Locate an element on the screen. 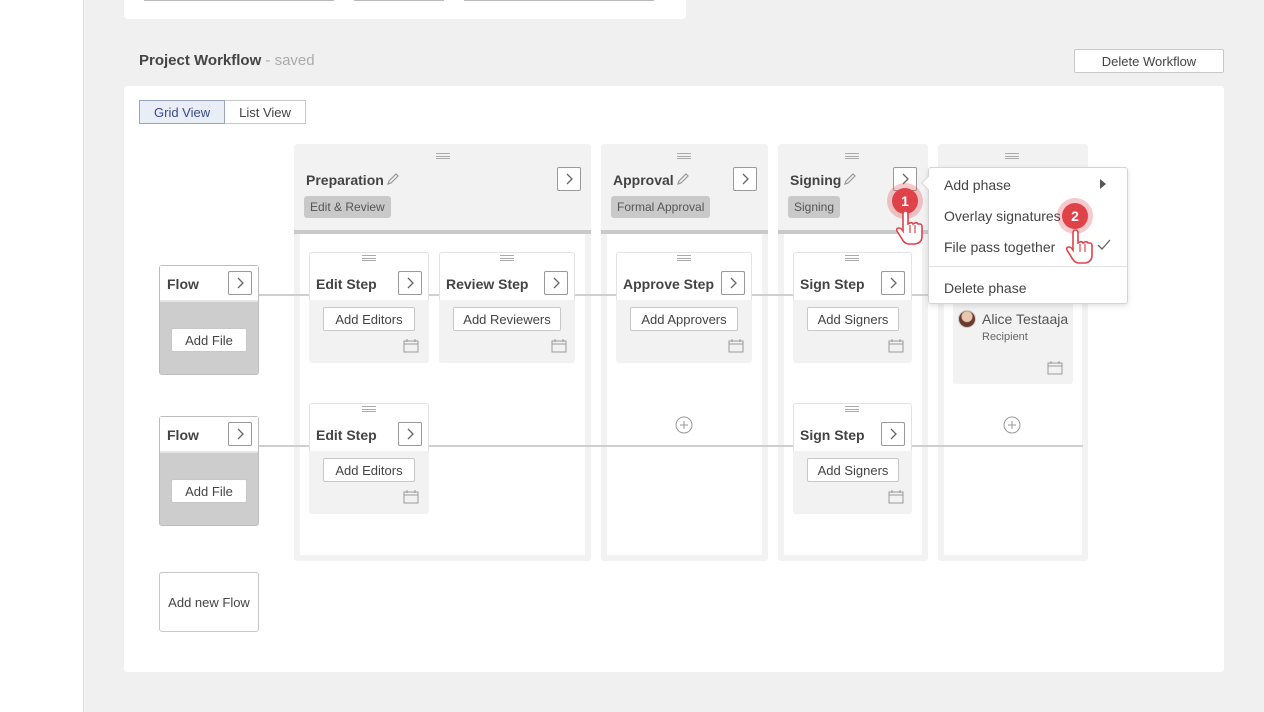  list-view-button: List View is located at coordinates (265, 112).